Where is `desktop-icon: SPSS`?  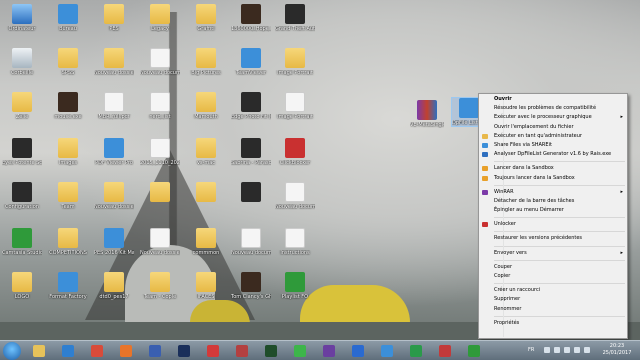 desktop-icon: SPSS is located at coordinates (68, 62).